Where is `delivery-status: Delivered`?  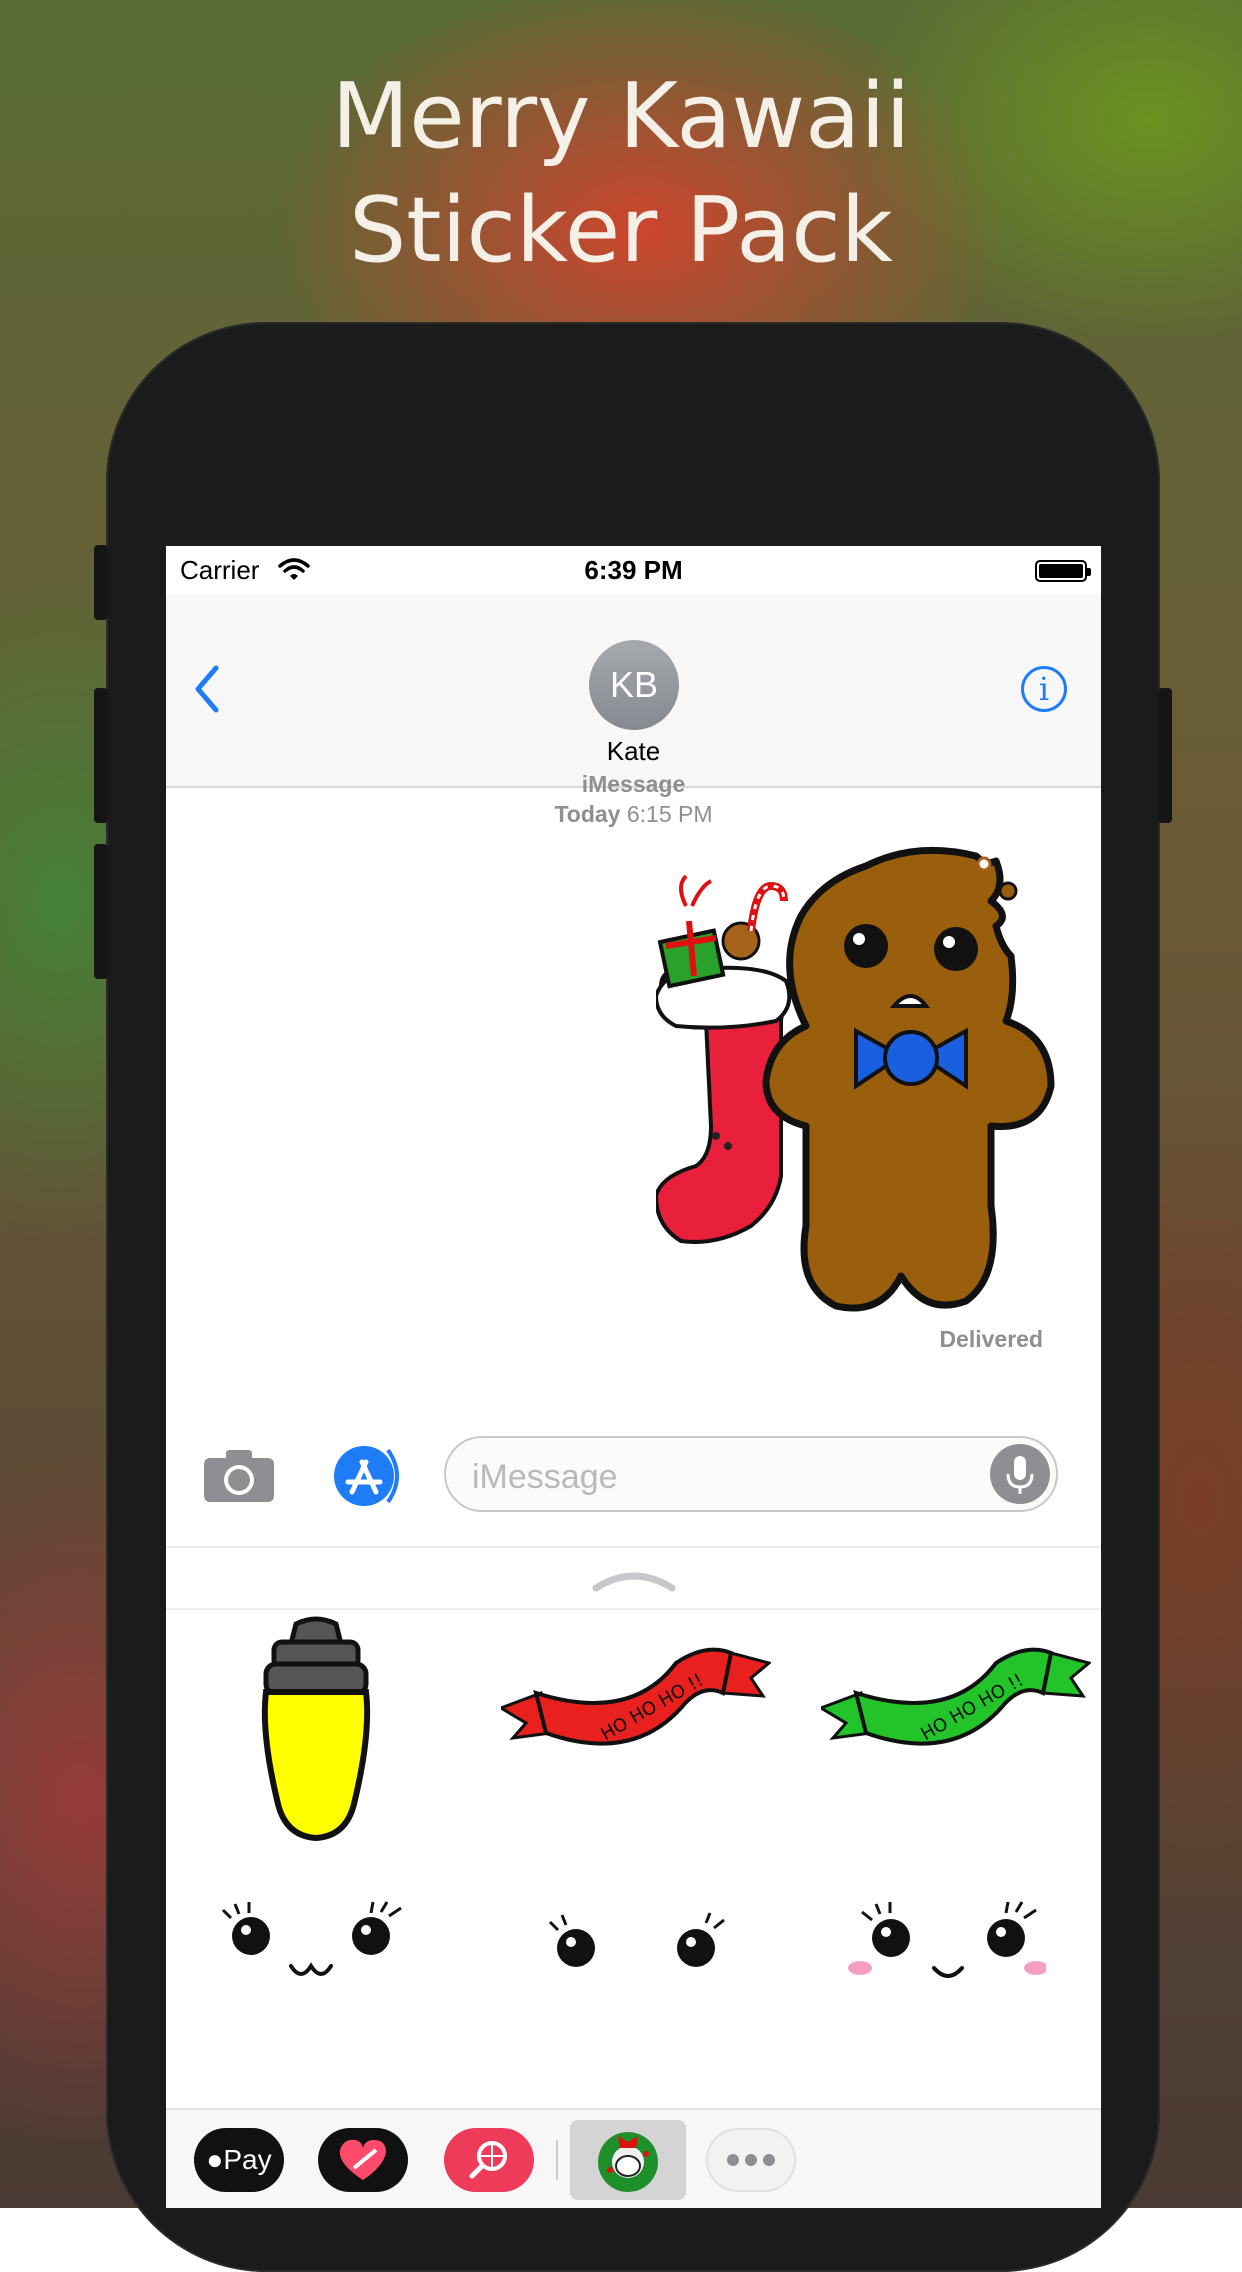 delivery-status: Delivered is located at coordinates (991, 1339).